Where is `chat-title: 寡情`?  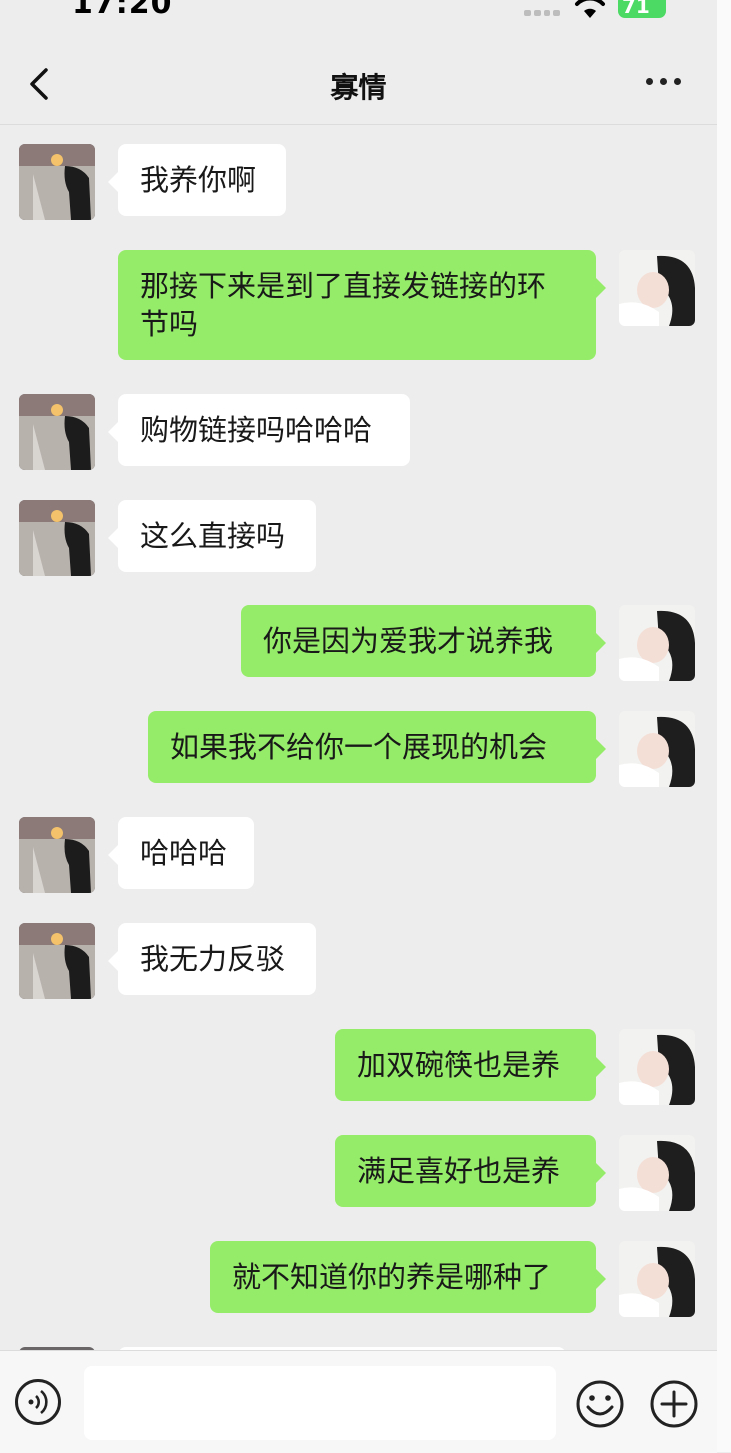
chat-title: 寡情 is located at coordinates (358, 87).